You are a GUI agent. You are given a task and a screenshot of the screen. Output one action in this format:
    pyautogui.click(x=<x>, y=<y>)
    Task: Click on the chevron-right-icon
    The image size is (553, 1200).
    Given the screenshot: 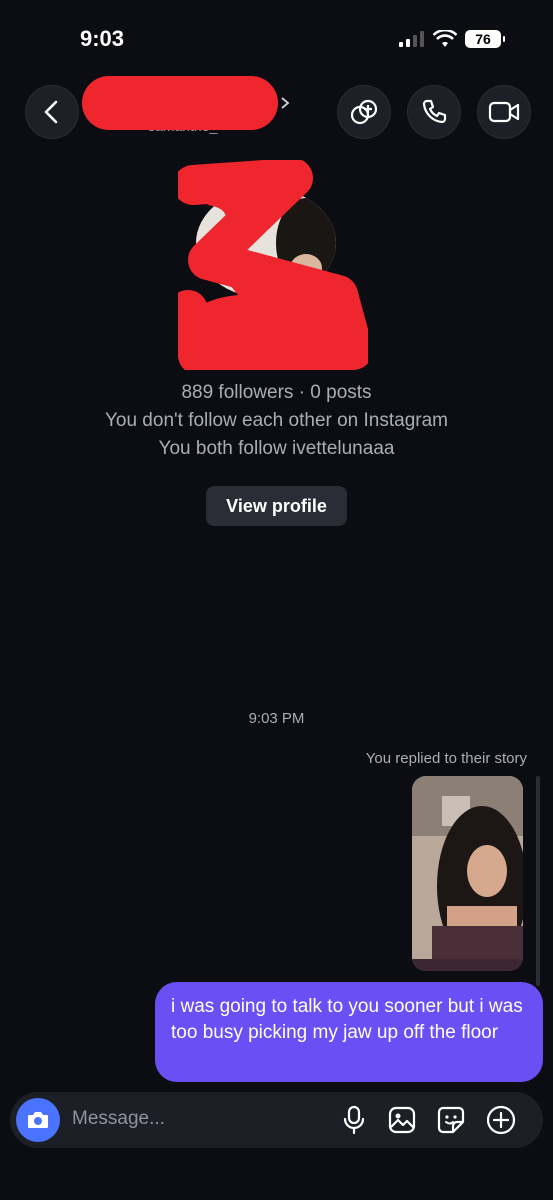 What is the action you would take?
    pyautogui.click(x=285, y=103)
    